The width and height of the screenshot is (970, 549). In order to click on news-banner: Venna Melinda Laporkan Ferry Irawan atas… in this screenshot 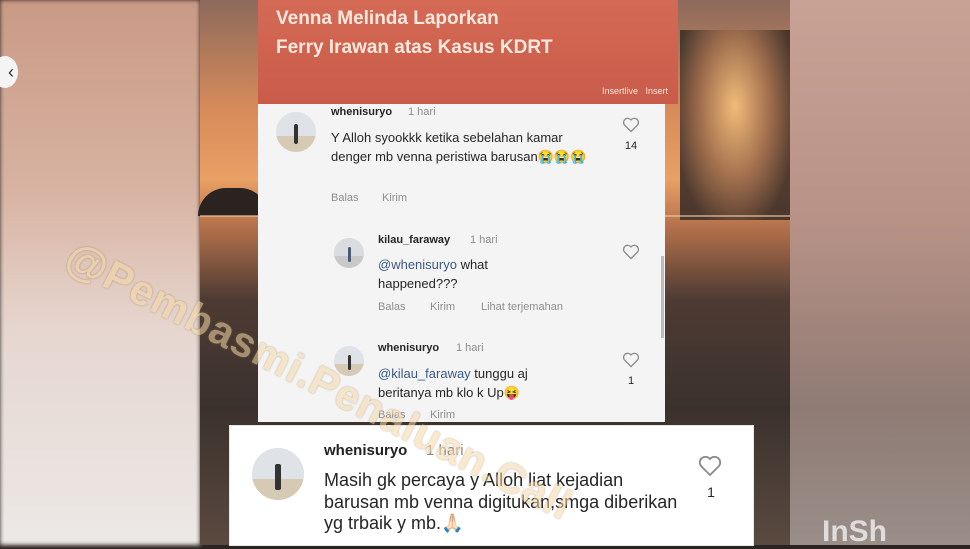, I will do `click(468, 52)`.